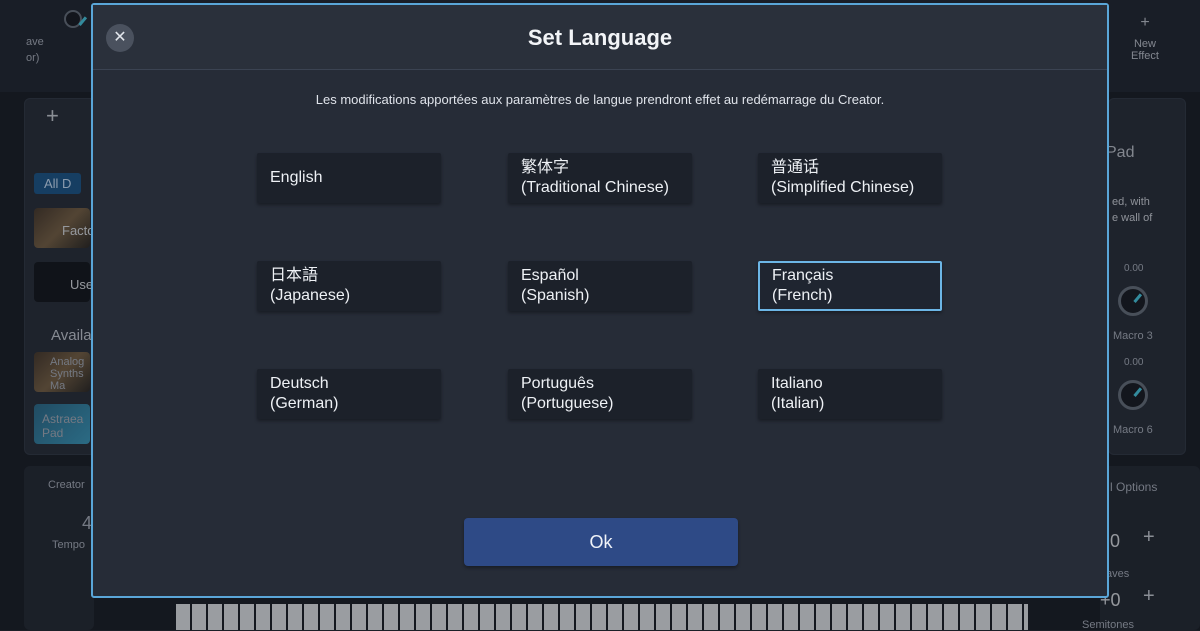 The height and width of the screenshot is (631, 1200). What do you see at coordinates (802, 295) in the screenshot?
I see `language-english-name: (French)` at bounding box center [802, 295].